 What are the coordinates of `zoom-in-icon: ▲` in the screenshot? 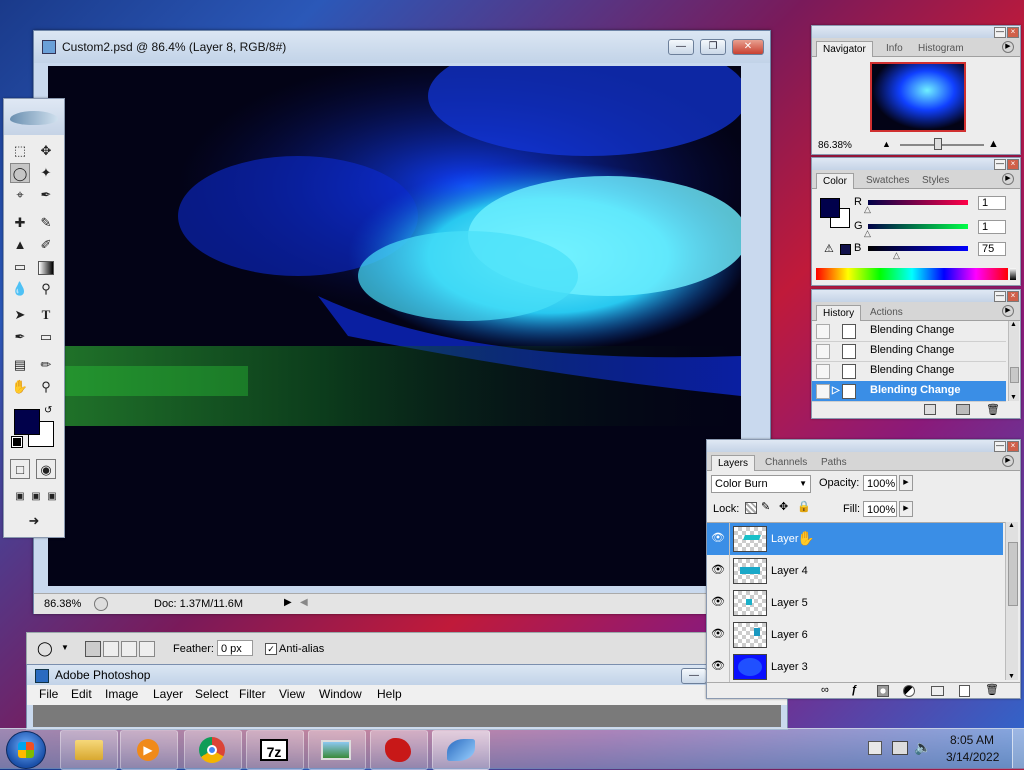 It's located at (993, 144).